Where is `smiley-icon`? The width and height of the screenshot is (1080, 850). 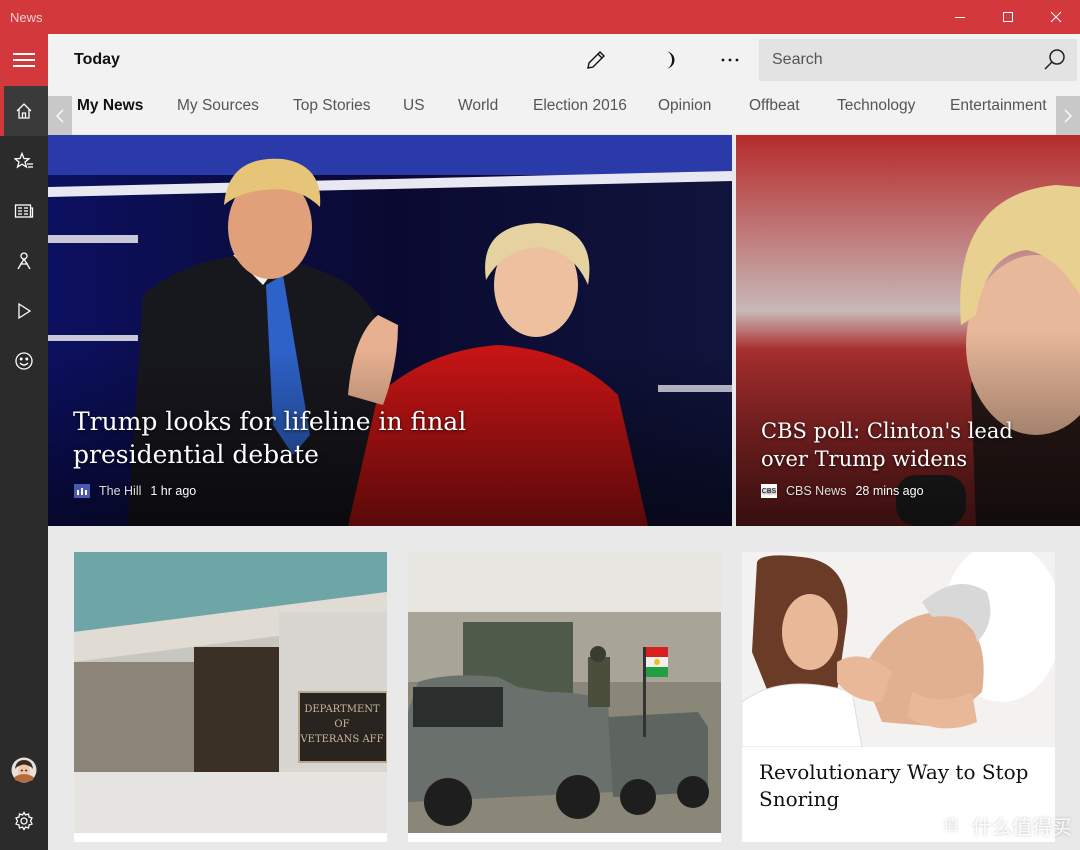 smiley-icon is located at coordinates (24, 361).